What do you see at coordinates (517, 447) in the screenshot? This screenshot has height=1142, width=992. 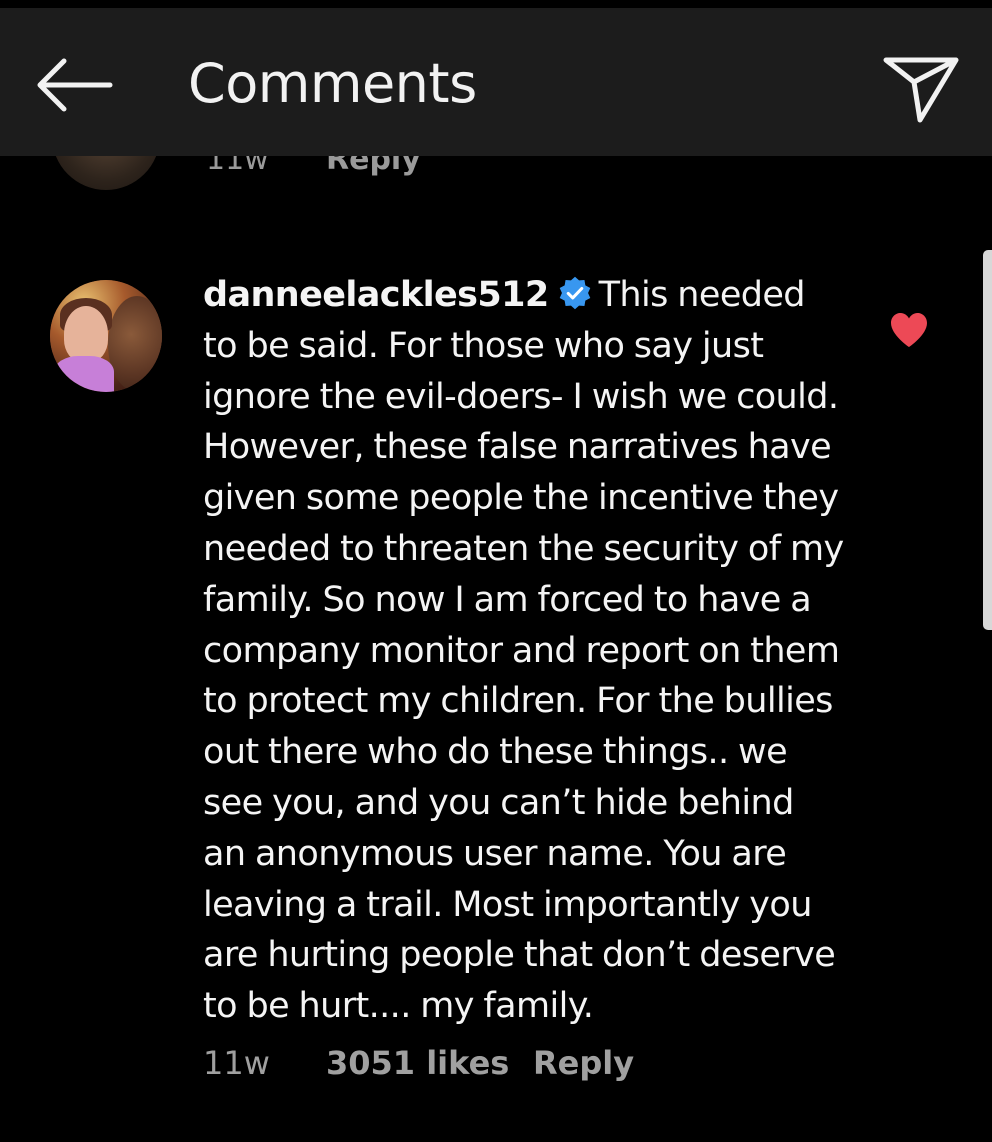 I see `comment-line: However, these false narratives have` at bounding box center [517, 447].